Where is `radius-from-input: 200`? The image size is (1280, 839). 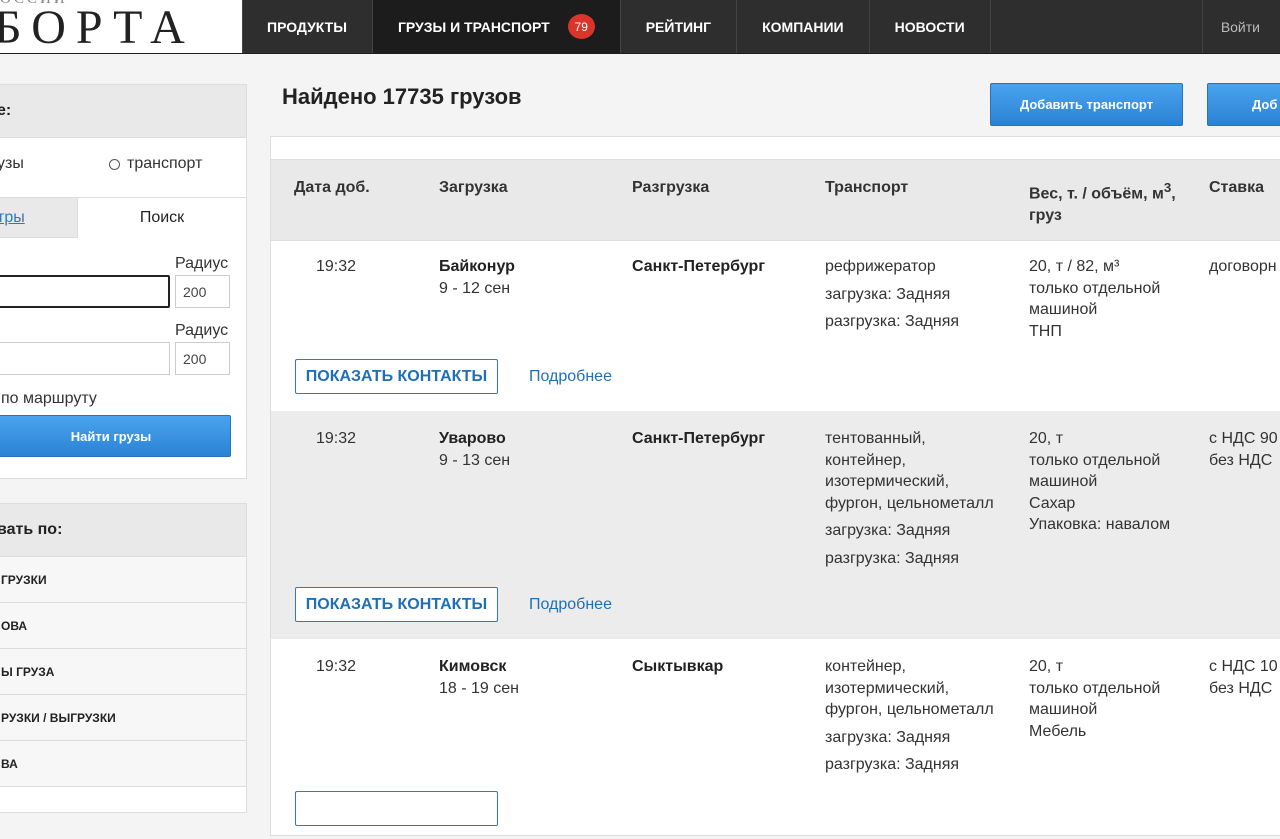
radius-from-input: 200 is located at coordinates (202, 291).